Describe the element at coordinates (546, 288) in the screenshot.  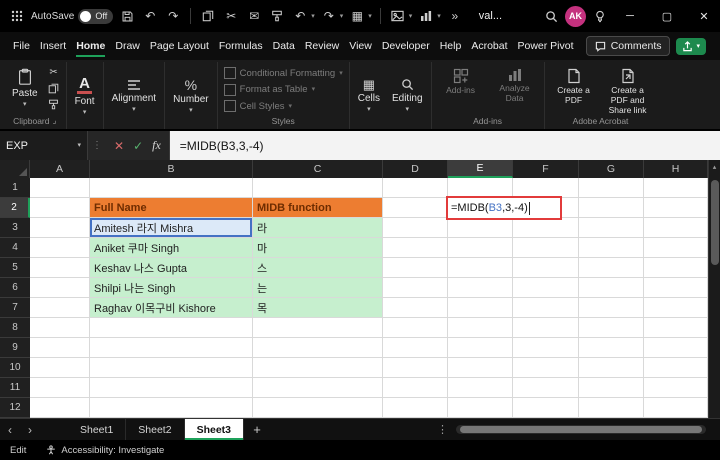
I see `cell-F6` at that location.